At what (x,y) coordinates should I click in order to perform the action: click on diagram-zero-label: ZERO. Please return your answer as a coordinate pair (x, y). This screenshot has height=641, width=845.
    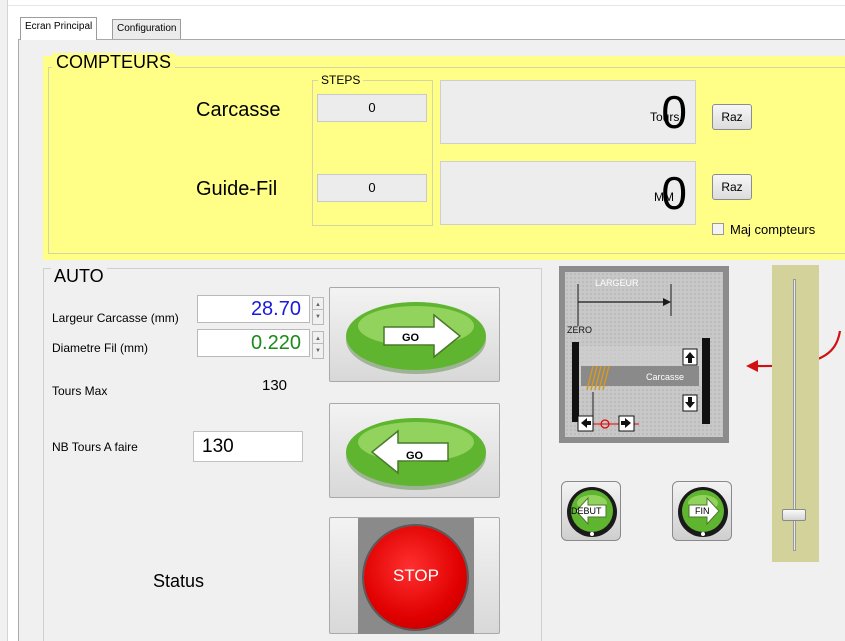
    Looking at the image, I should click on (580, 330).